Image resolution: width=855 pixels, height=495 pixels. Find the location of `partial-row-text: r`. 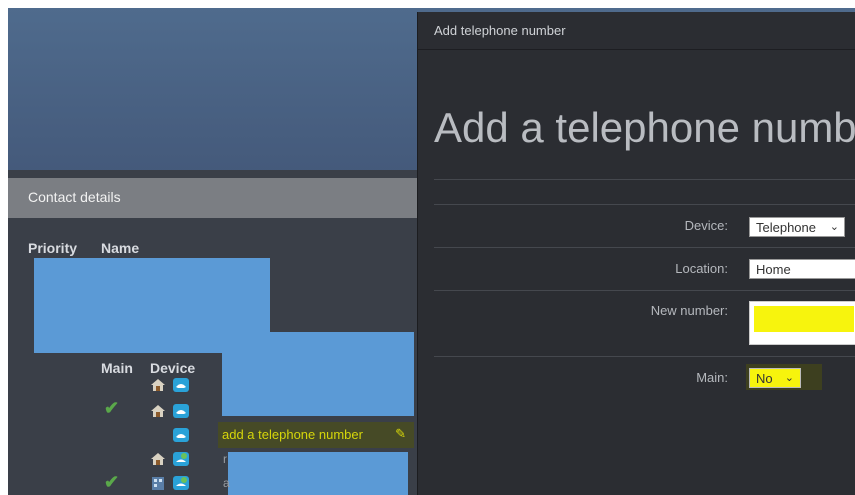

partial-row-text: r is located at coordinates (225, 459).